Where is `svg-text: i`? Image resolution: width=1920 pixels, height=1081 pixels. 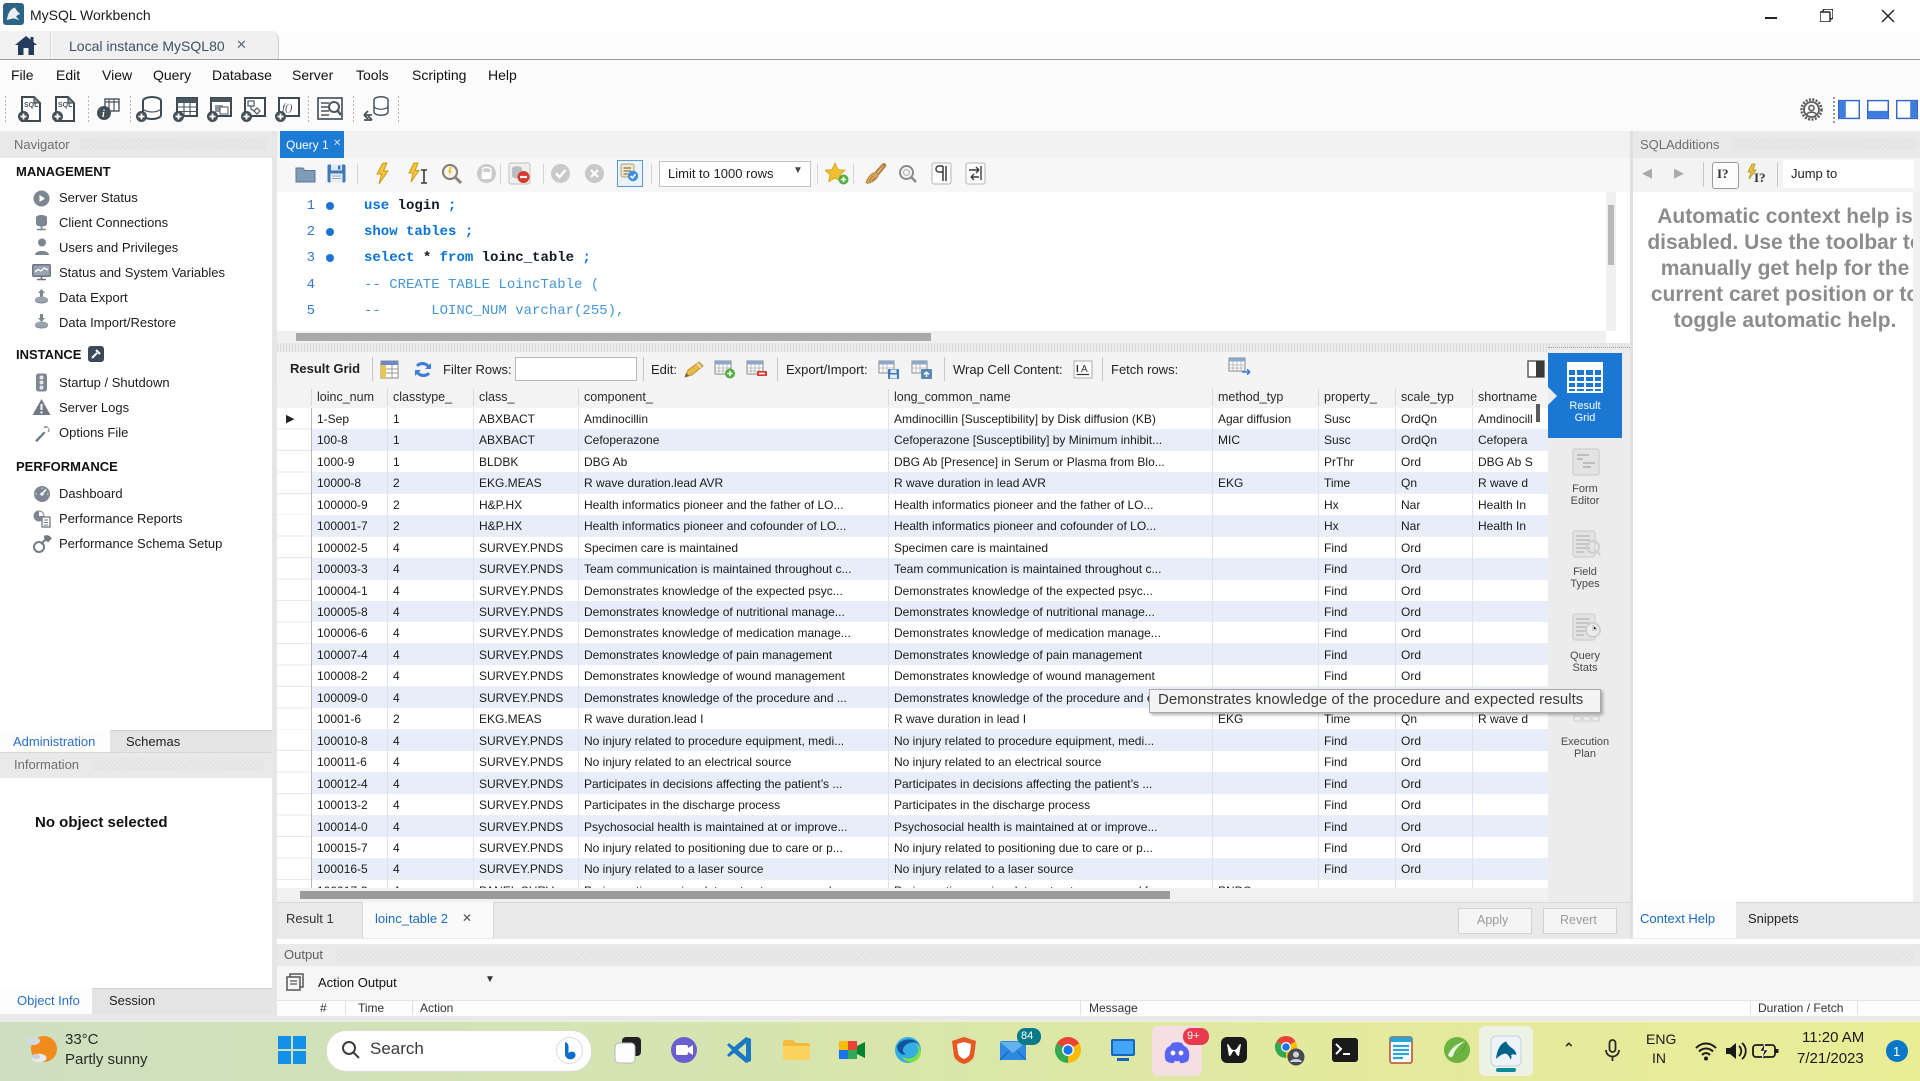
svg-text: i is located at coordinates (103, 114).